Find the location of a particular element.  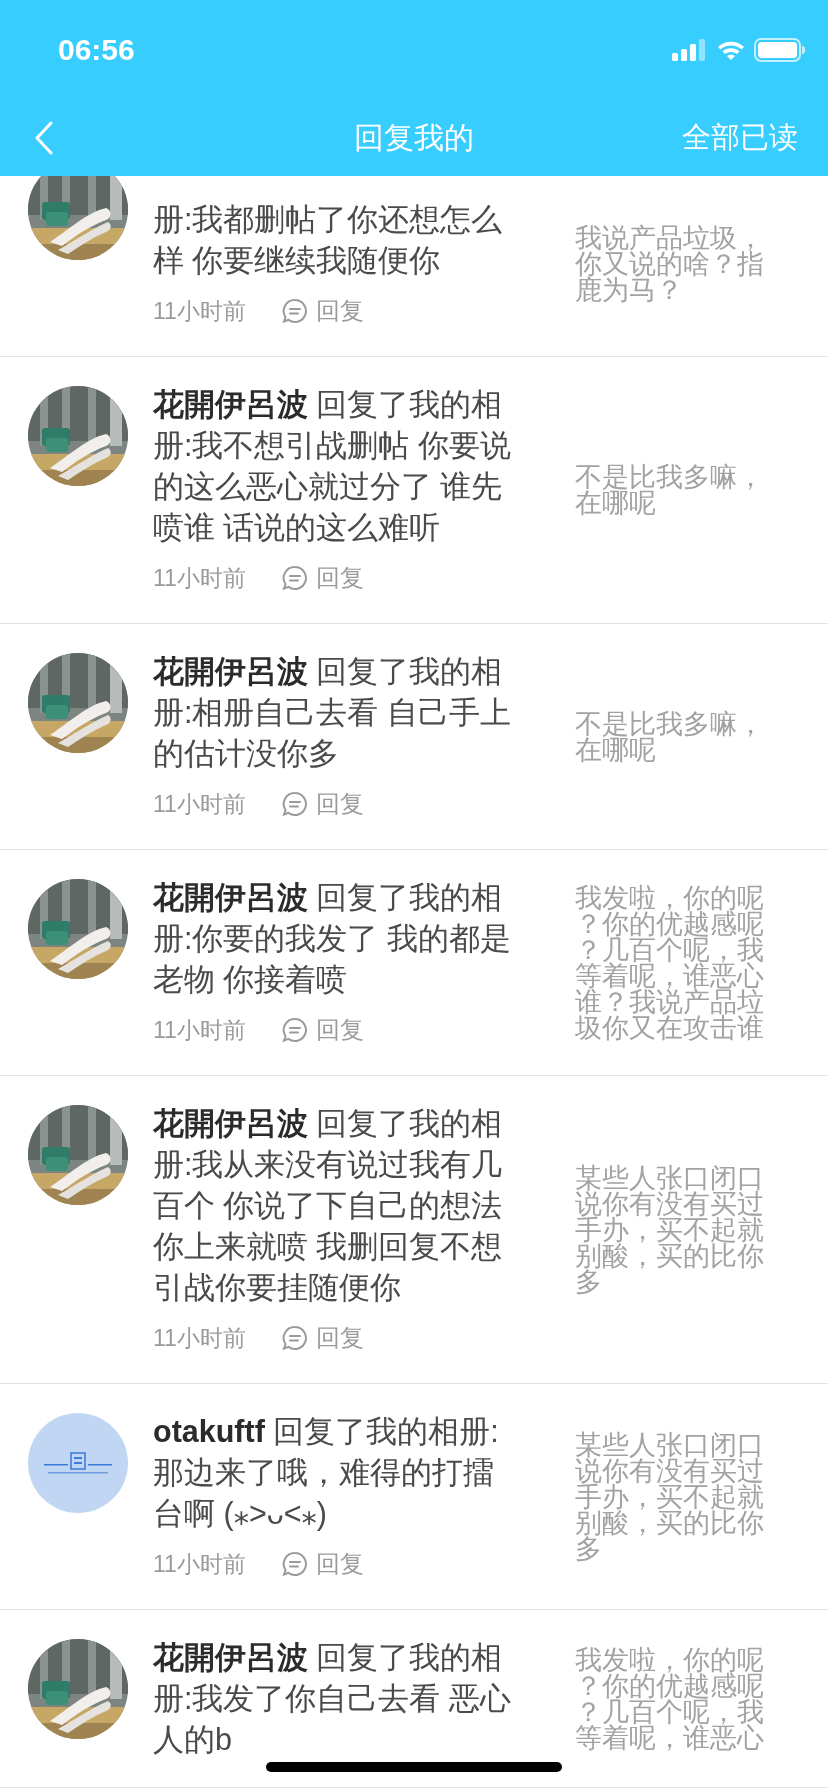

mark-all-read-button: 全部已读 is located at coordinates (740, 138).